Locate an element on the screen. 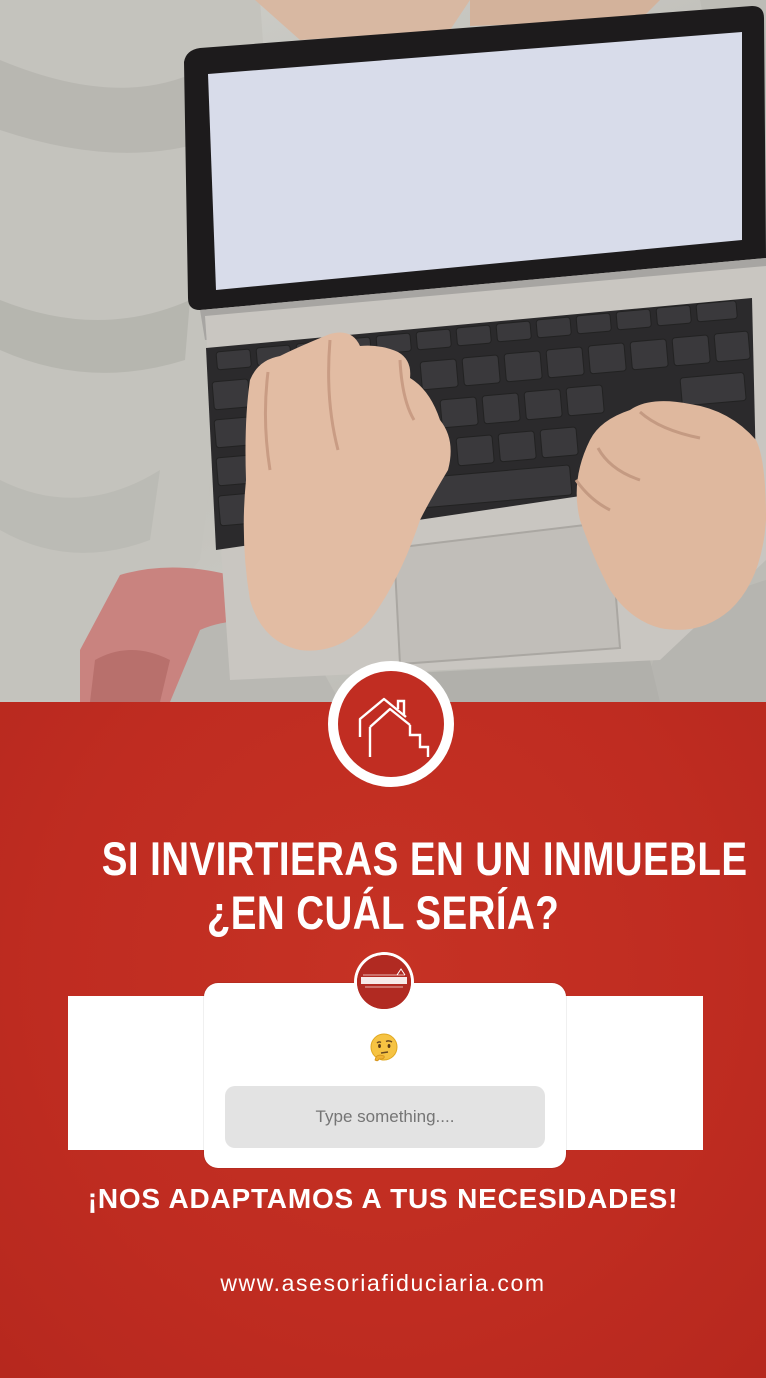 This screenshot has height=1378, width=766. question-answer-input is located at coordinates (385, 1117).